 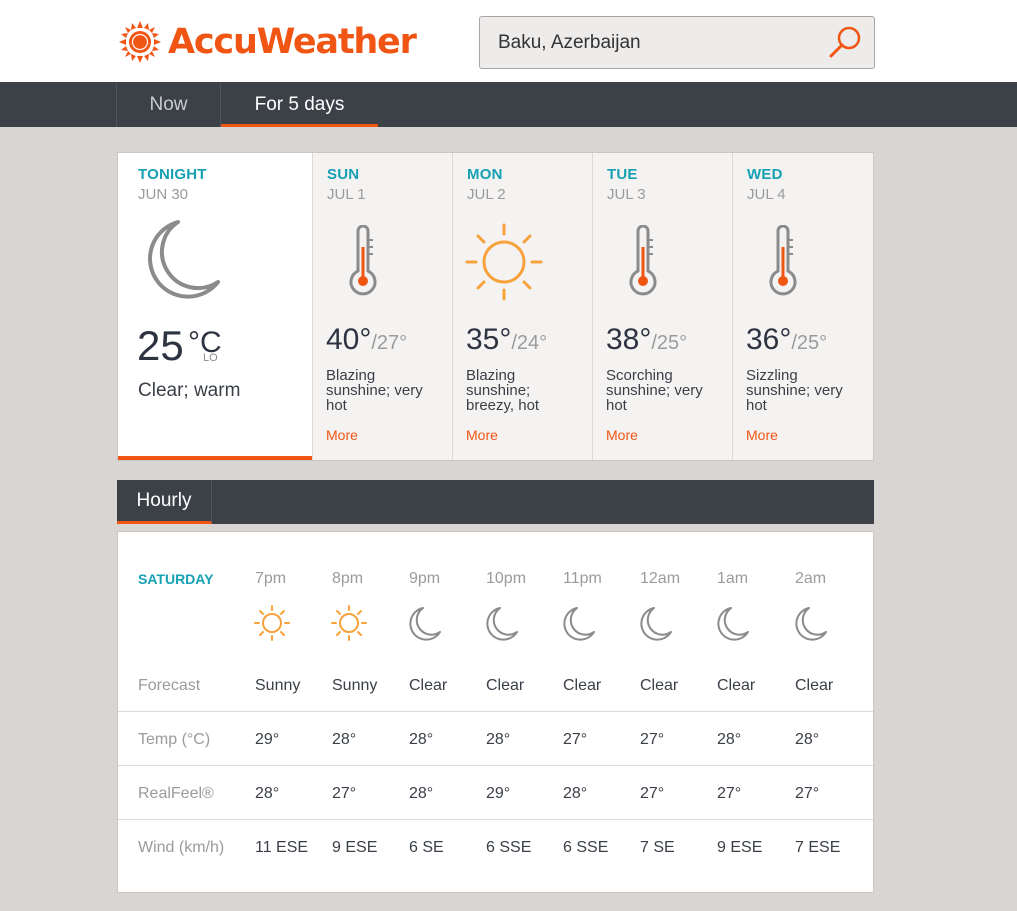 What do you see at coordinates (172, 174) in the screenshot?
I see `day-name: TONIGHT` at bounding box center [172, 174].